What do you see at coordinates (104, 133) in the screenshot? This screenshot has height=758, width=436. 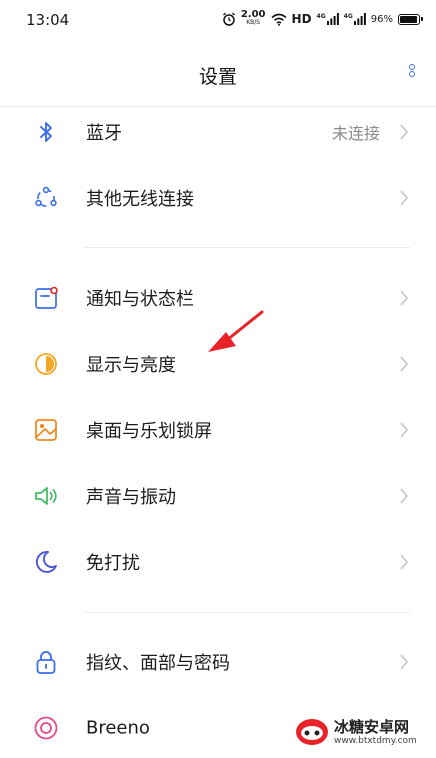 I see `settings-row-label: 蓝牙` at bounding box center [104, 133].